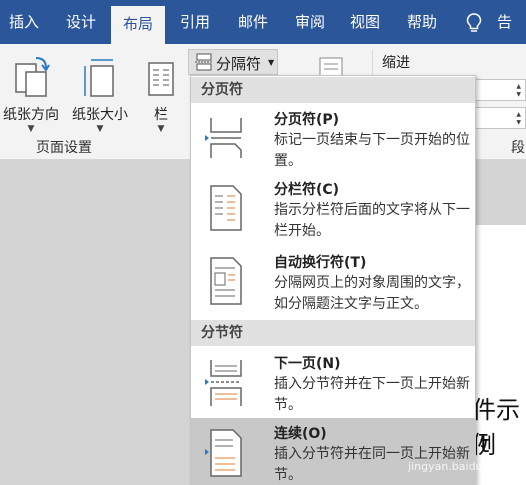 This screenshot has height=485, width=526. What do you see at coordinates (31, 115) in the screenshot?
I see `orientation-label: 纸张方向` at bounding box center [31, 115].